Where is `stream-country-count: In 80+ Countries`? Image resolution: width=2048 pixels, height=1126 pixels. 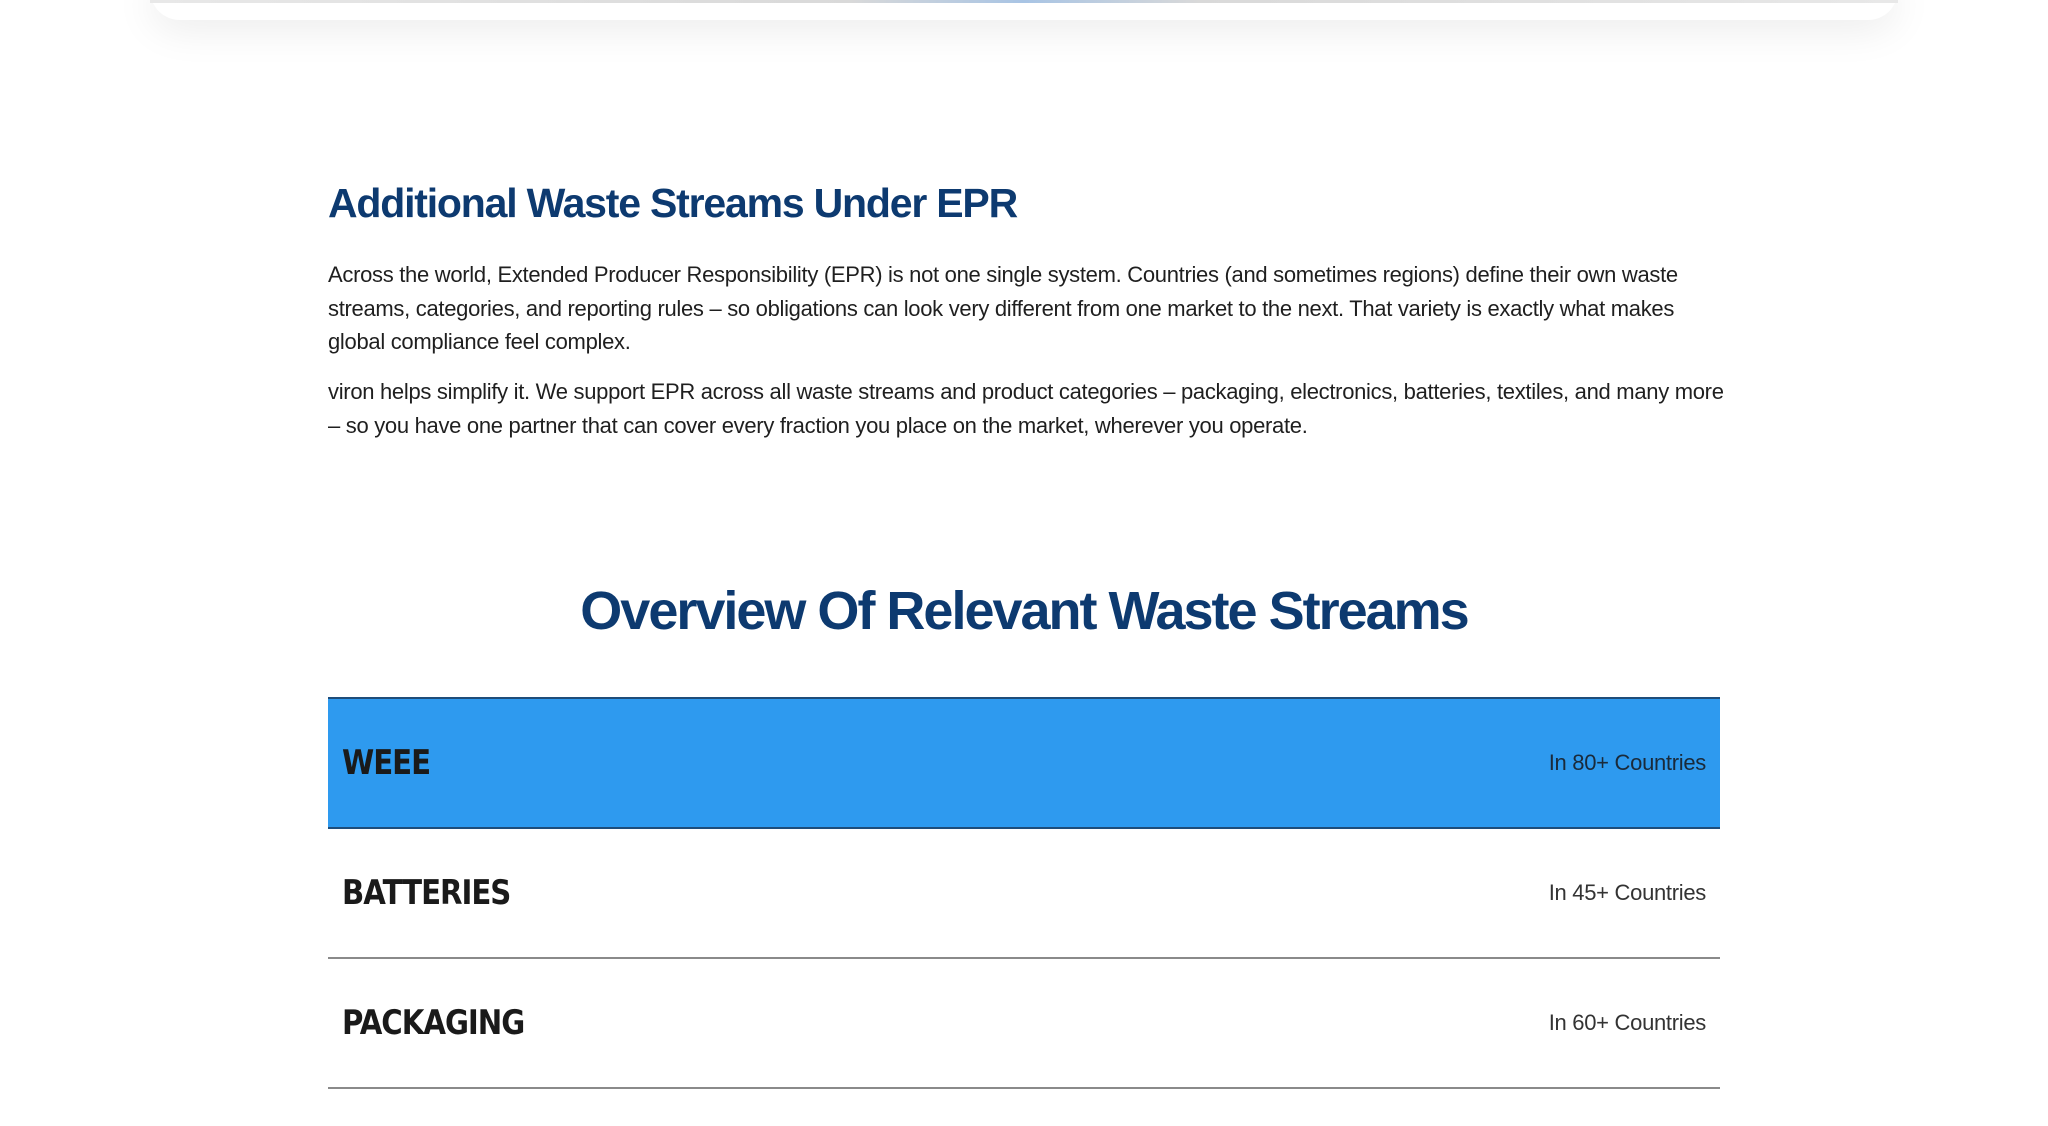
stream-country-count: In 80+ Countries is located at coordinates (1627, 762).